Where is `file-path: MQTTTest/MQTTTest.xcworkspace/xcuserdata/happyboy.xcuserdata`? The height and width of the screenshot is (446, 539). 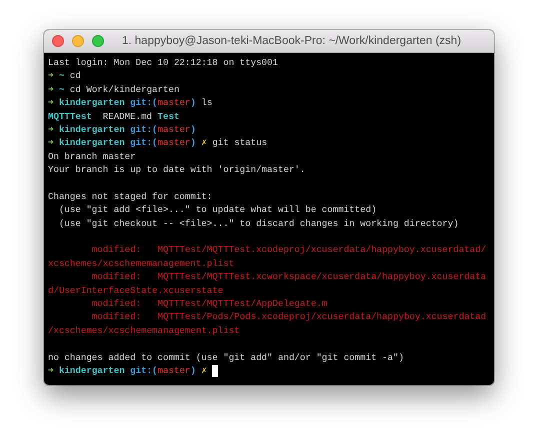 file-path: MQTTTest/MQTTTest.xcworkspace/xcuserdata/happyboy.xcuserdata is located at coordinates (322, 277).